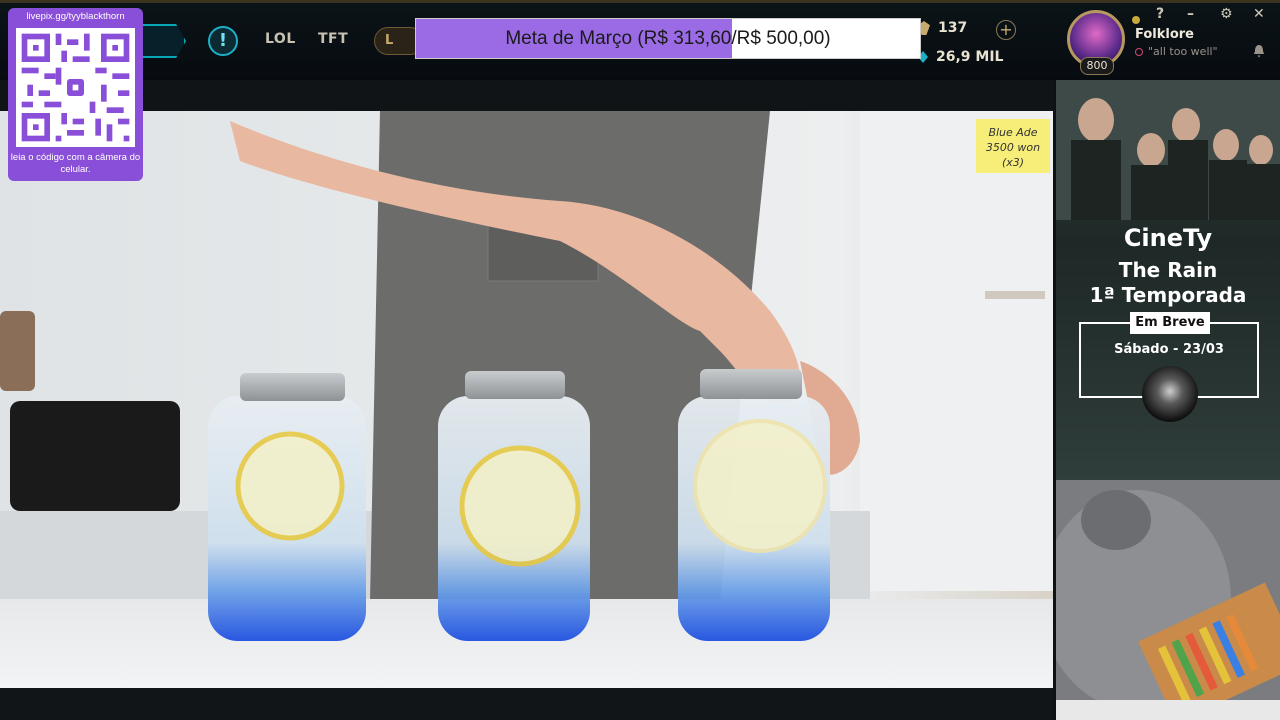 The image size is (1280, 720). What do you see at coordinates (75, 87) in the screenshot?
I see `qr-code-image` at bounding box center [75, 87].